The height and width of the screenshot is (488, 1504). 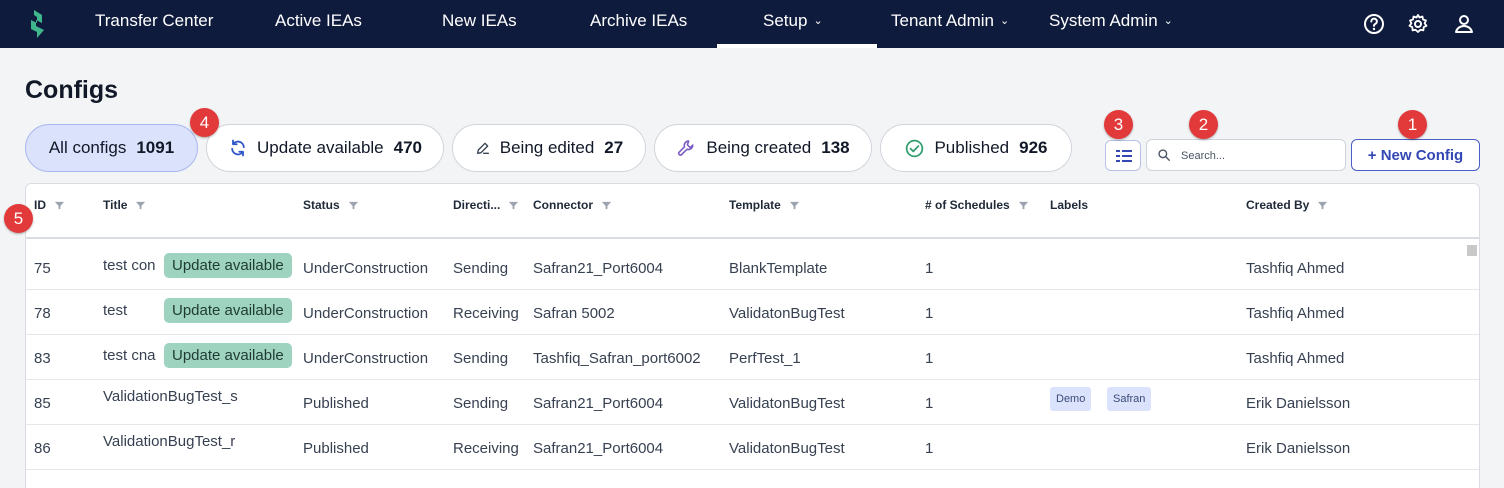 I want to click on filter-label: Being created, so click(x=759, y=147).